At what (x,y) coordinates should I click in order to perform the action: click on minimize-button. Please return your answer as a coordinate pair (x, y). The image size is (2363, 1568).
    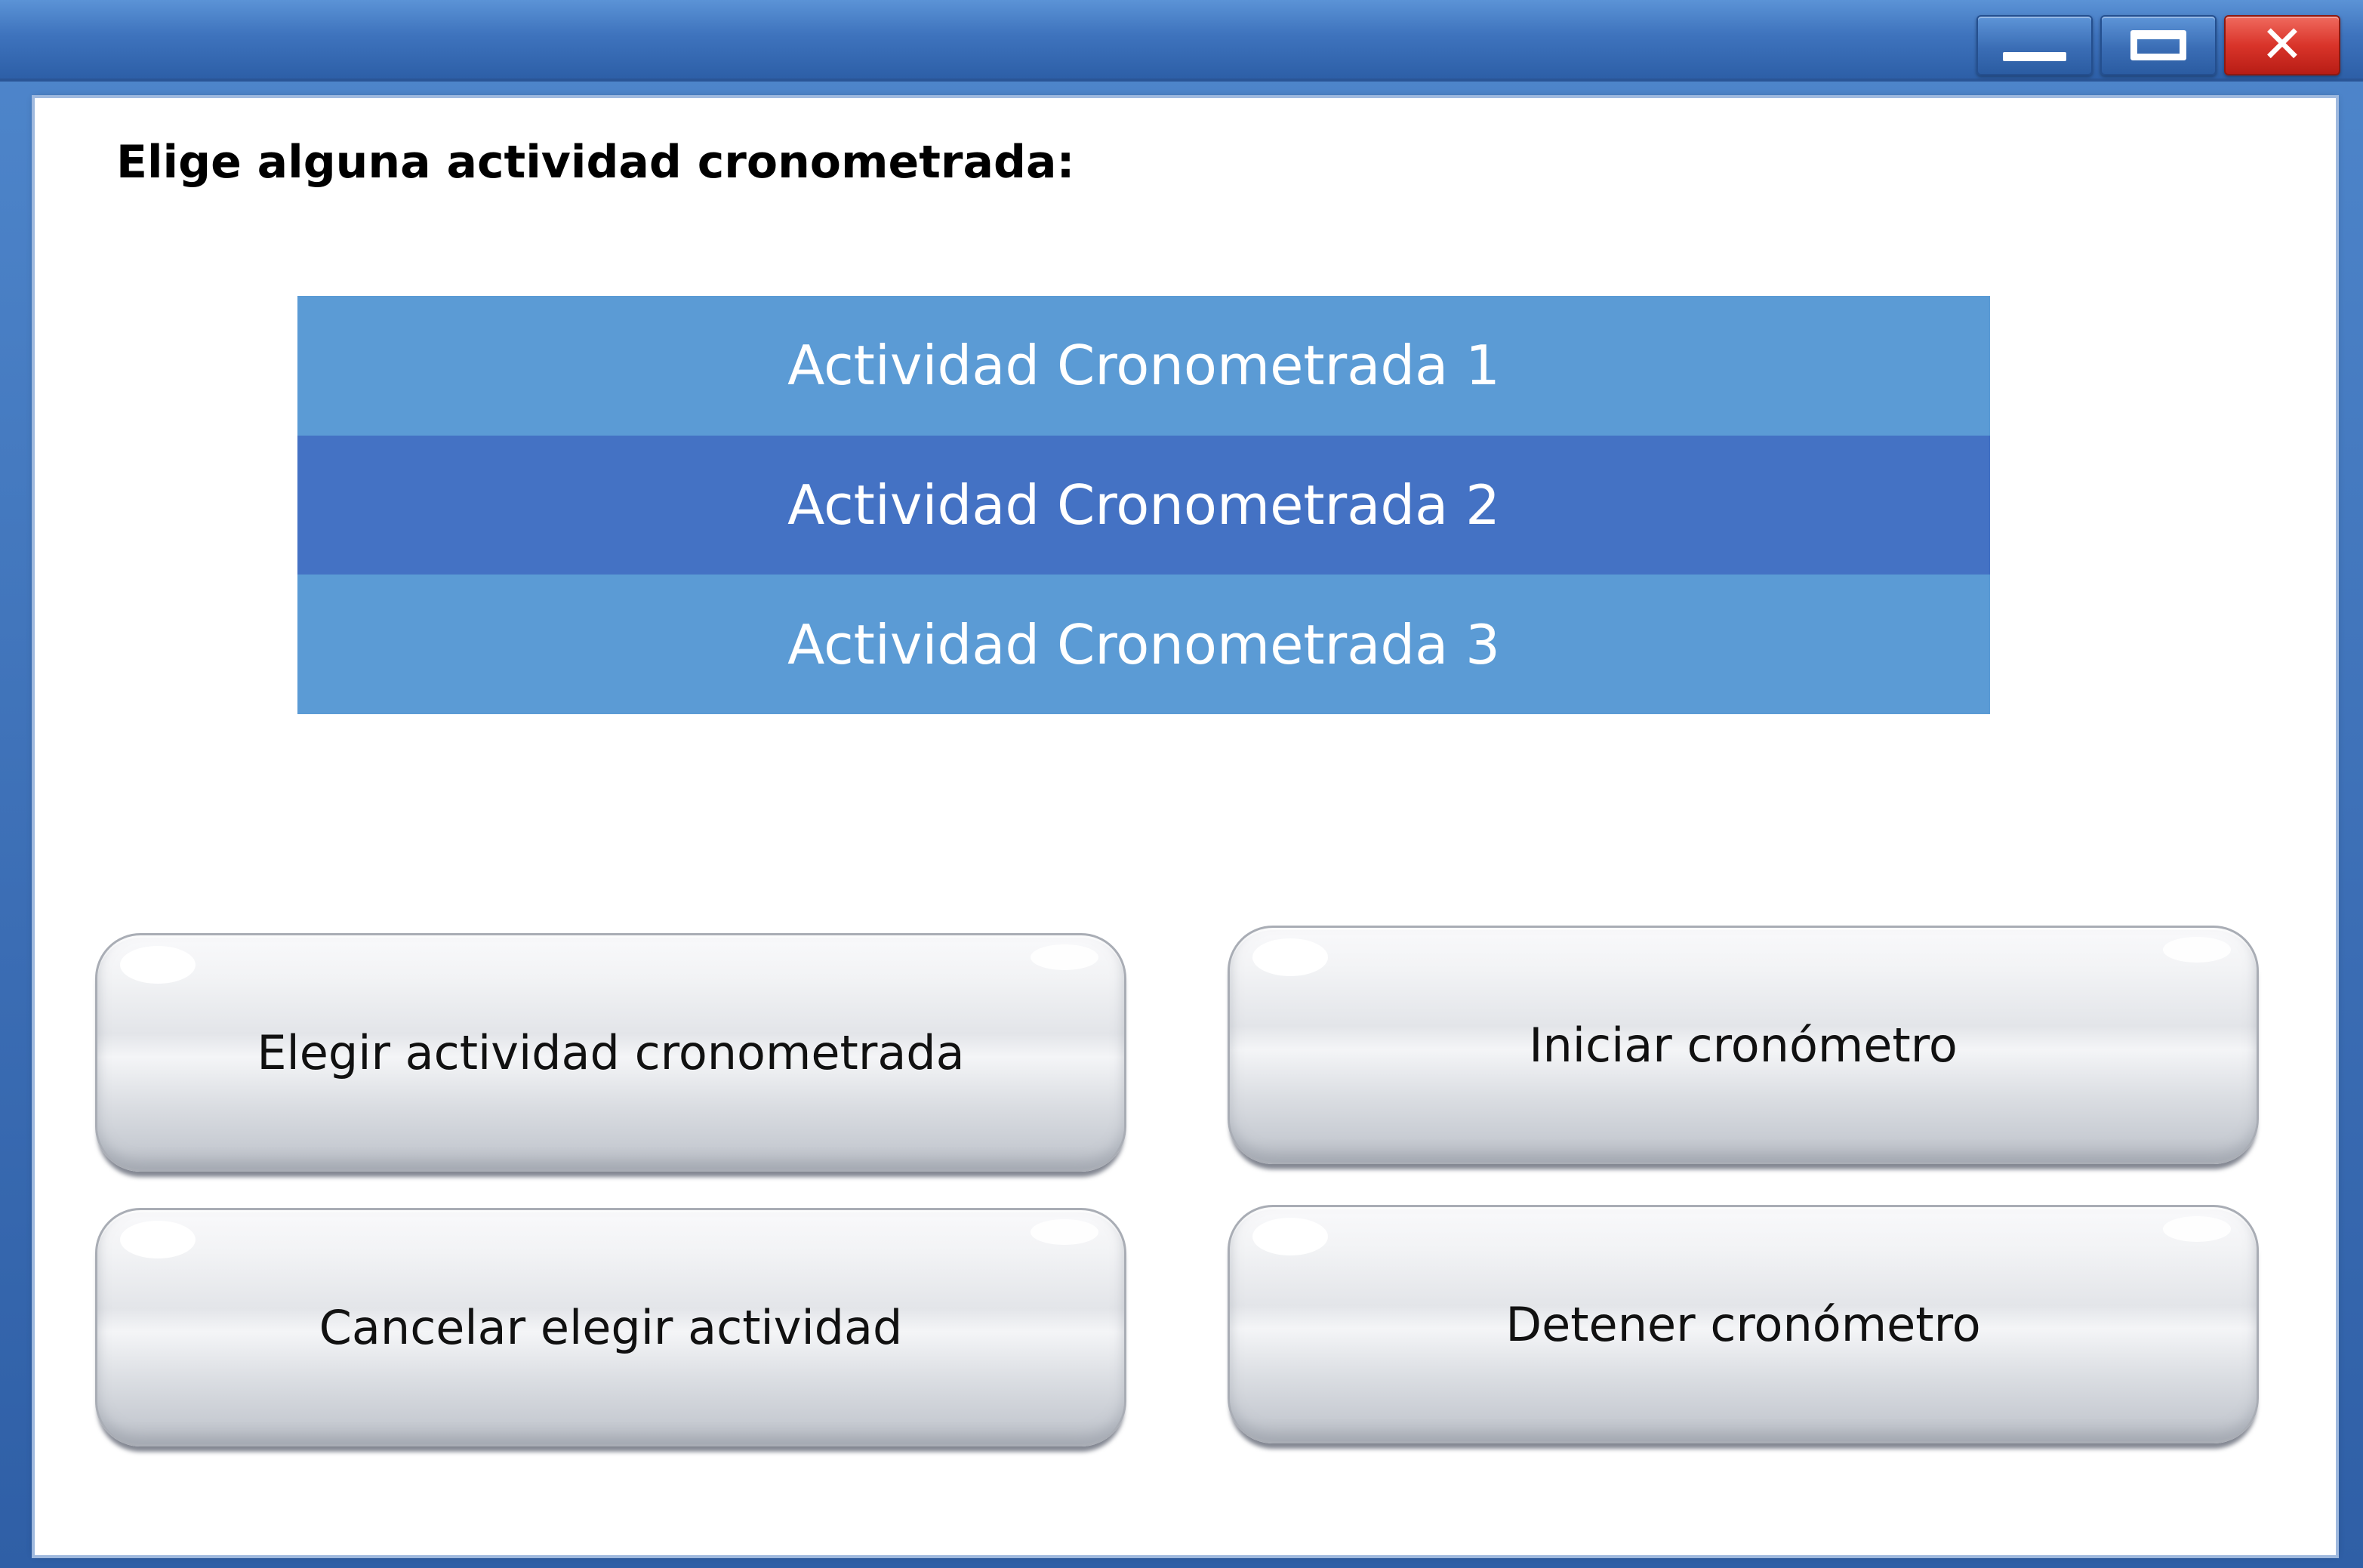
    Looking at the image, I should click on (2035, 45).